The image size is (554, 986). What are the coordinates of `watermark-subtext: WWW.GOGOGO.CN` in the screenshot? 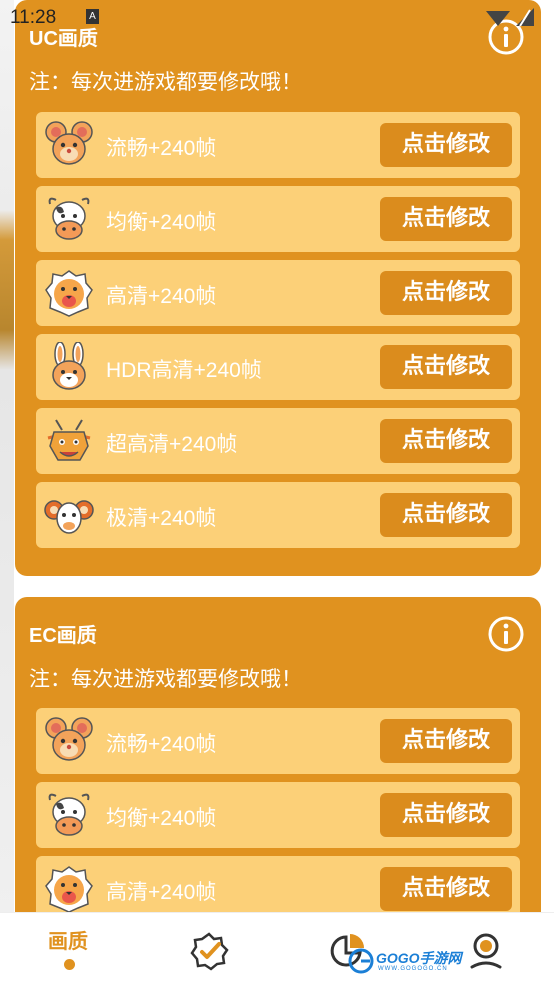 It's located at (413, 969).